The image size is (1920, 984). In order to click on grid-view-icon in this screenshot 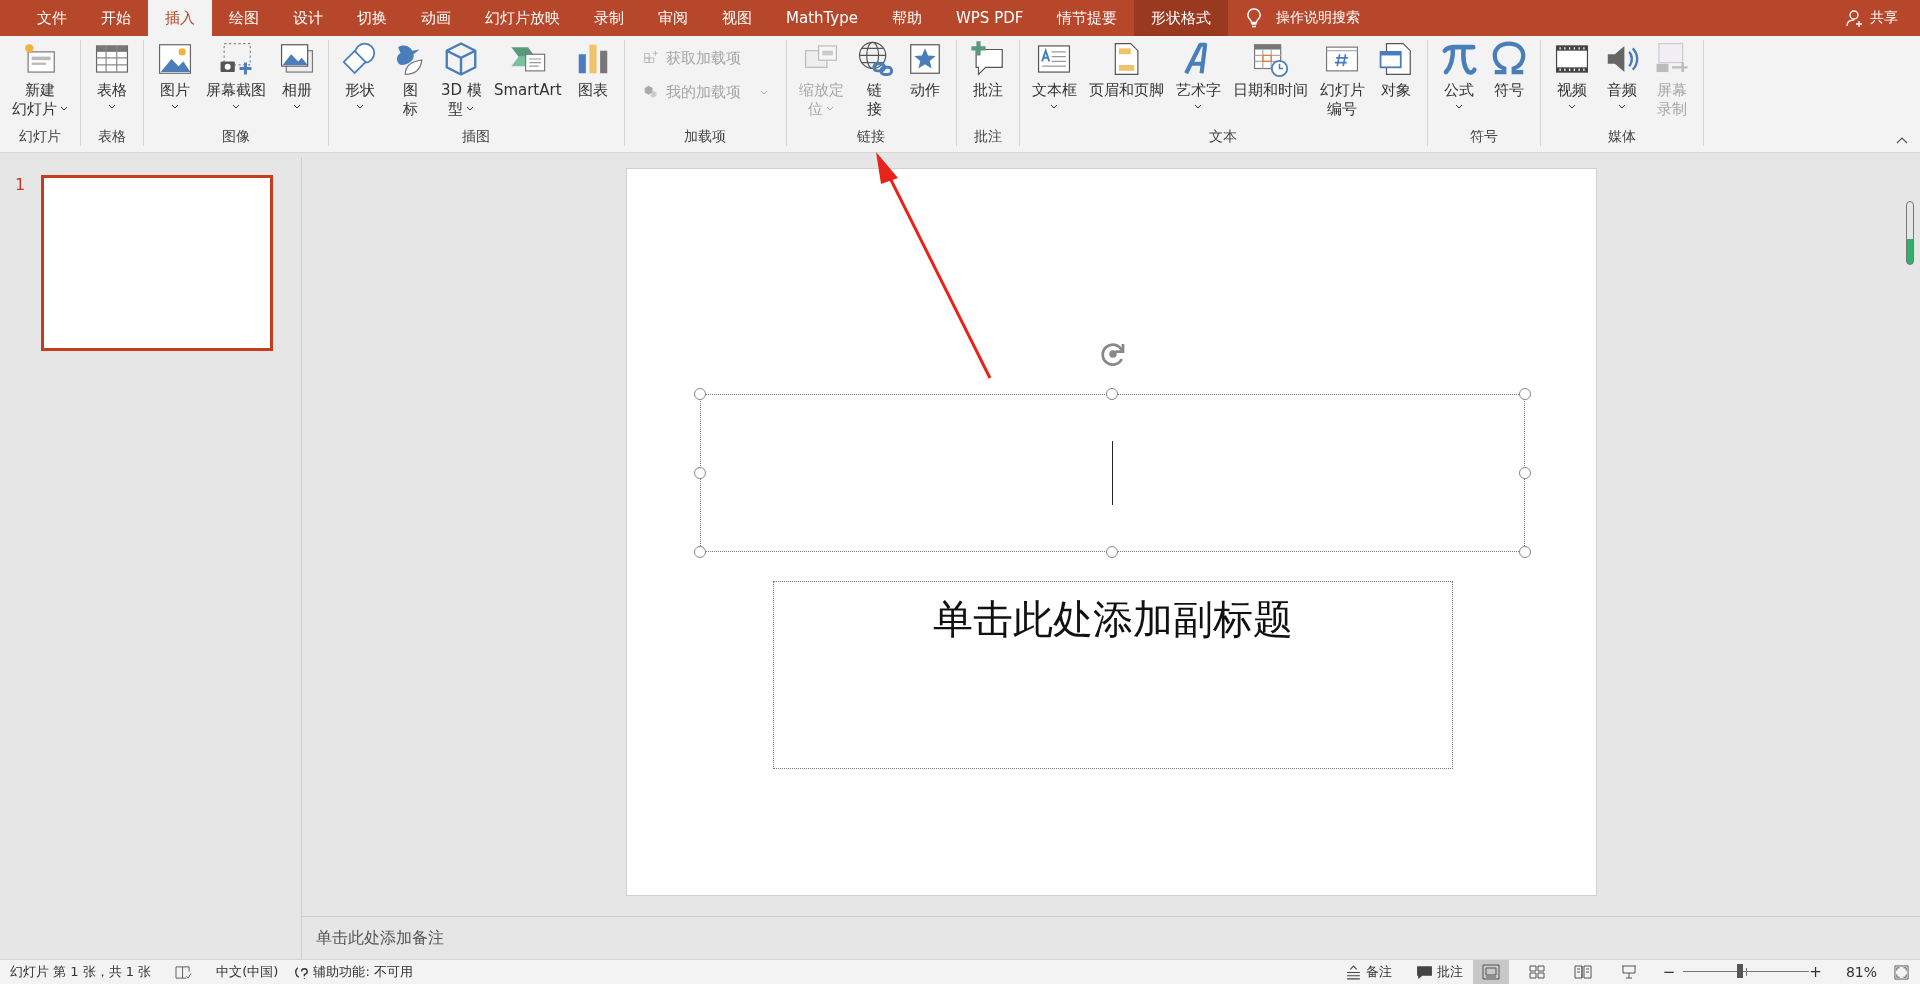, I will do `click(1536, 972)`.